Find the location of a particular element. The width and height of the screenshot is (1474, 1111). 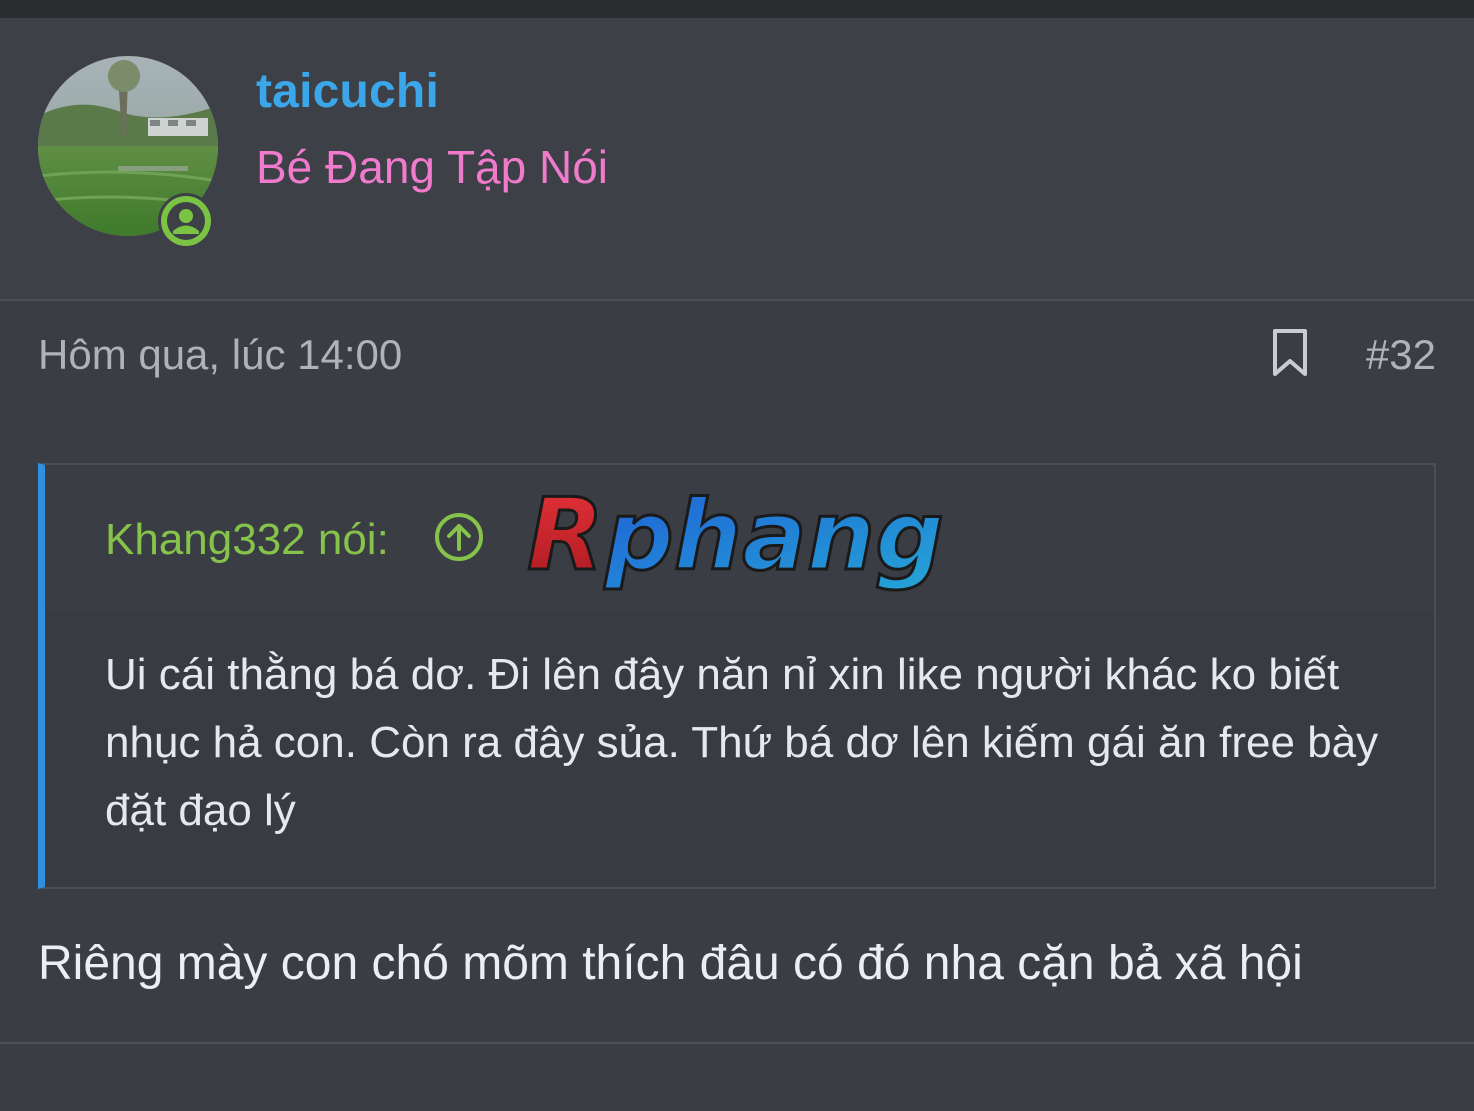

watermark-logo: R phang is located at coordinates (736, 536).